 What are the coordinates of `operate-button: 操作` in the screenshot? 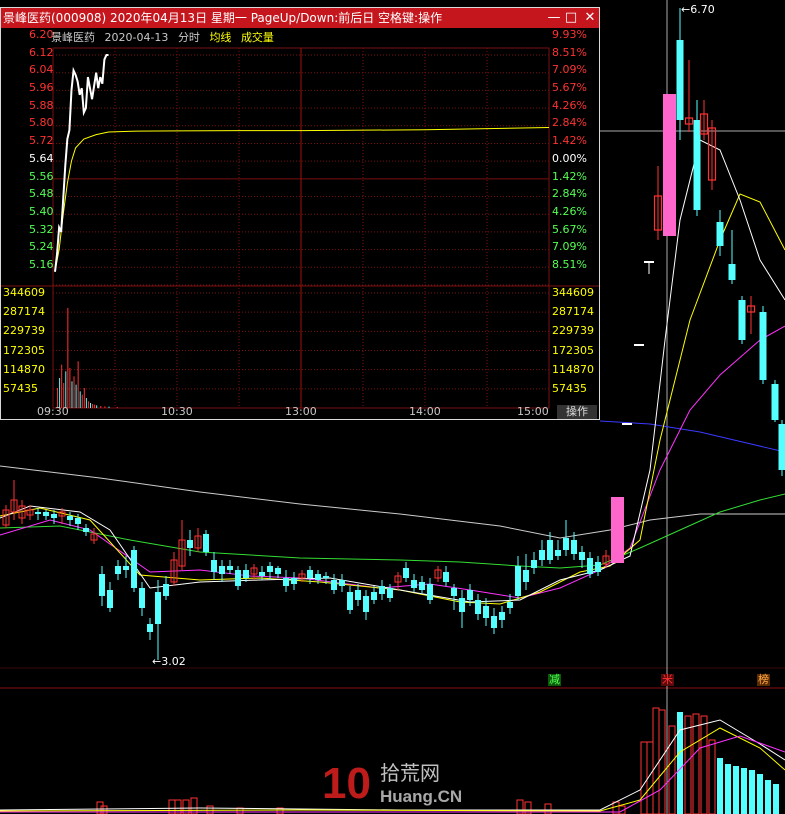 It's located at (577, 412).